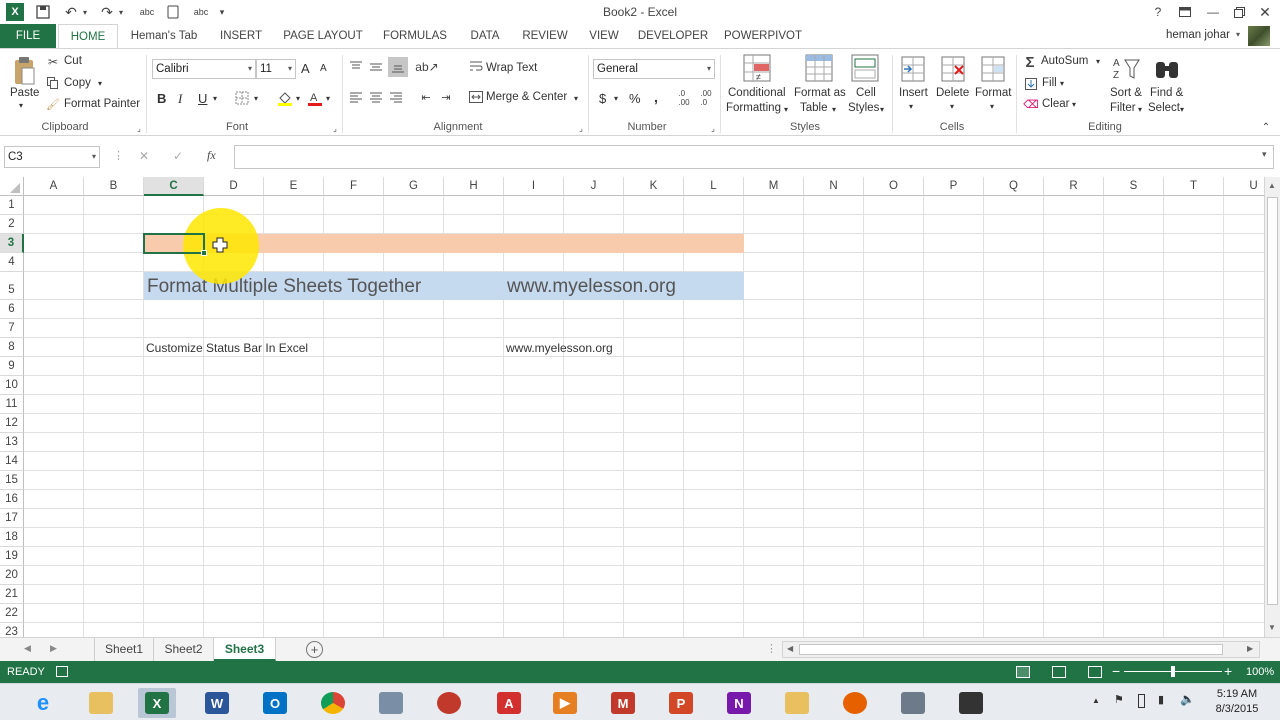  Describe the element at coordinates (714, 186) in the screenshot. I see `column-header-l: L` at that location.